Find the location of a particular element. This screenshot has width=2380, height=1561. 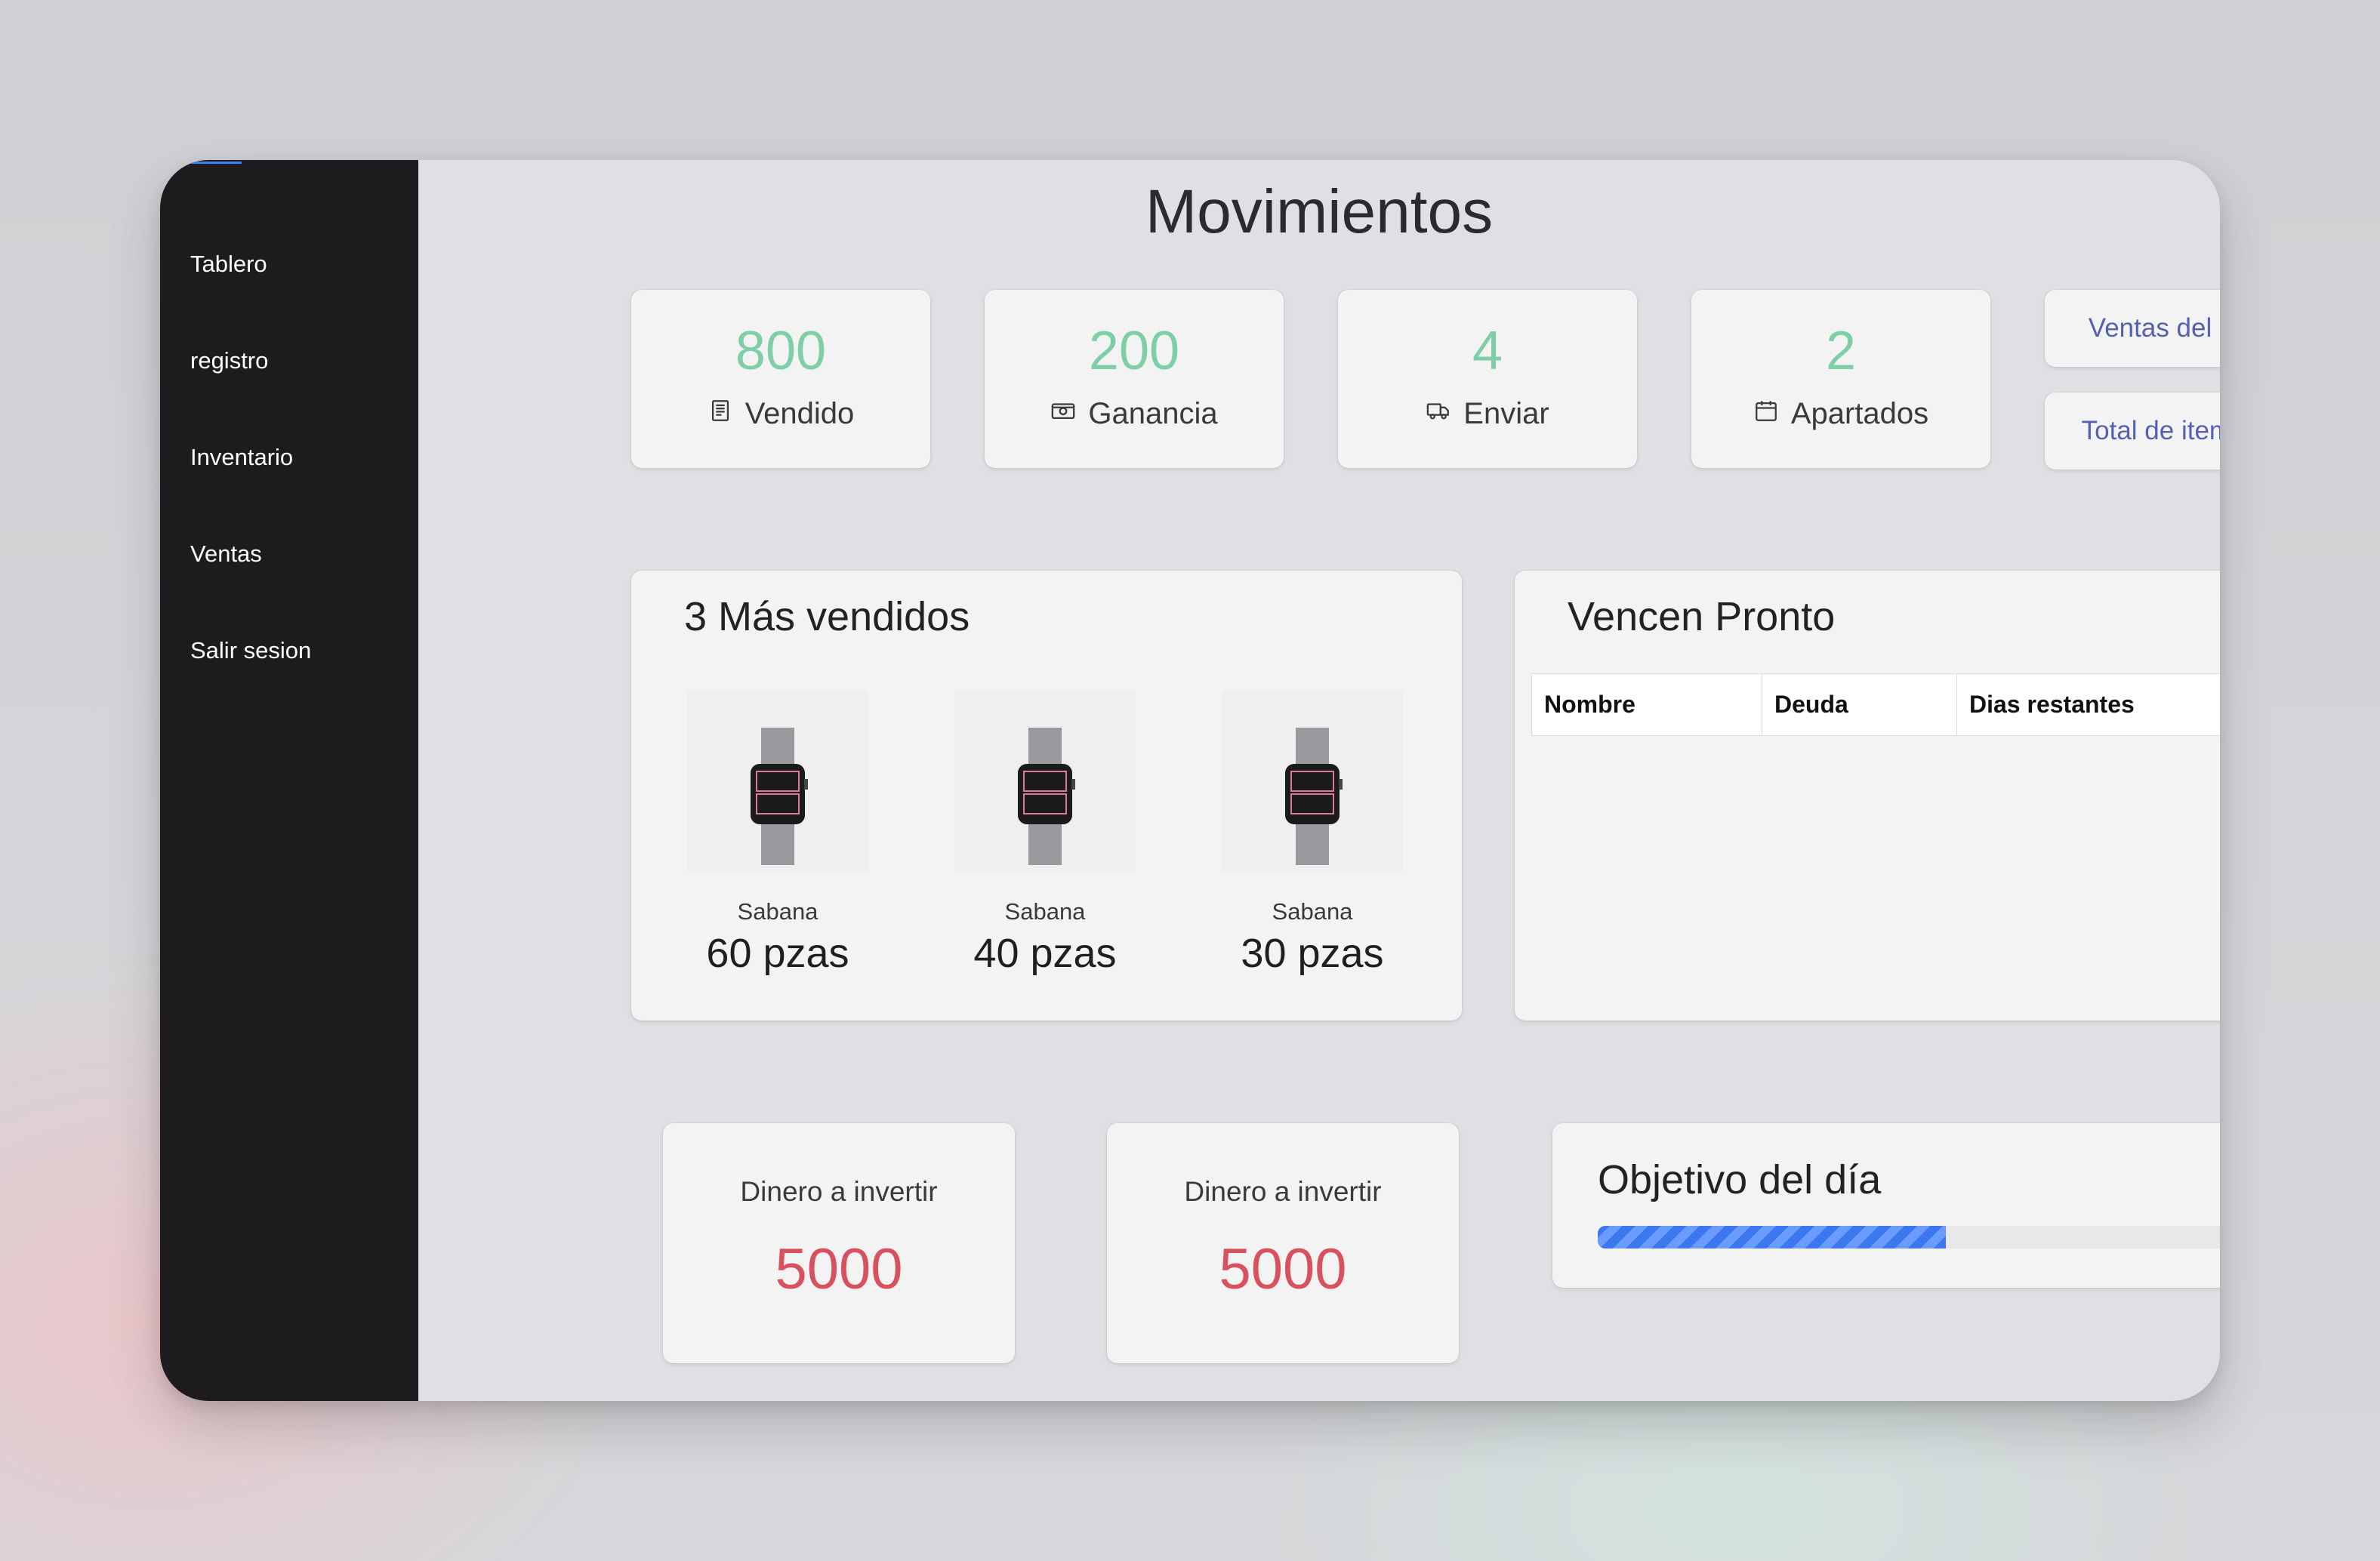

stat-card-ganancia: 200 Ganancia is located at coordinates (1134, 379).